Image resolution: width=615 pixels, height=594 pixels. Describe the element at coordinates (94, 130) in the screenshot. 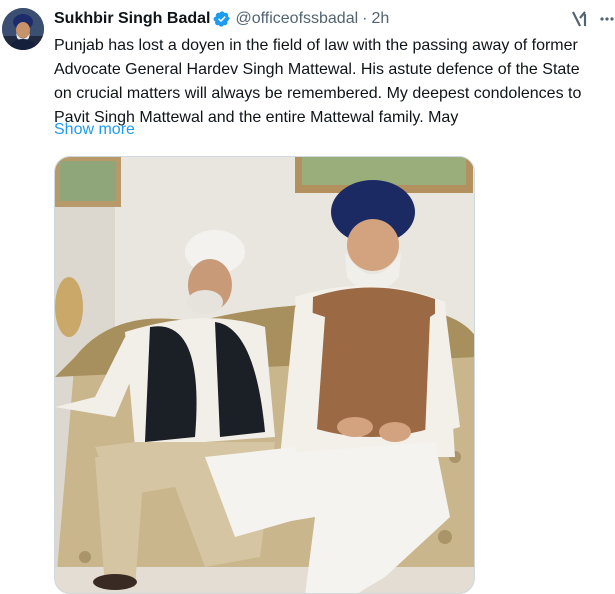

I see `show-more-link: Show more` at that location.